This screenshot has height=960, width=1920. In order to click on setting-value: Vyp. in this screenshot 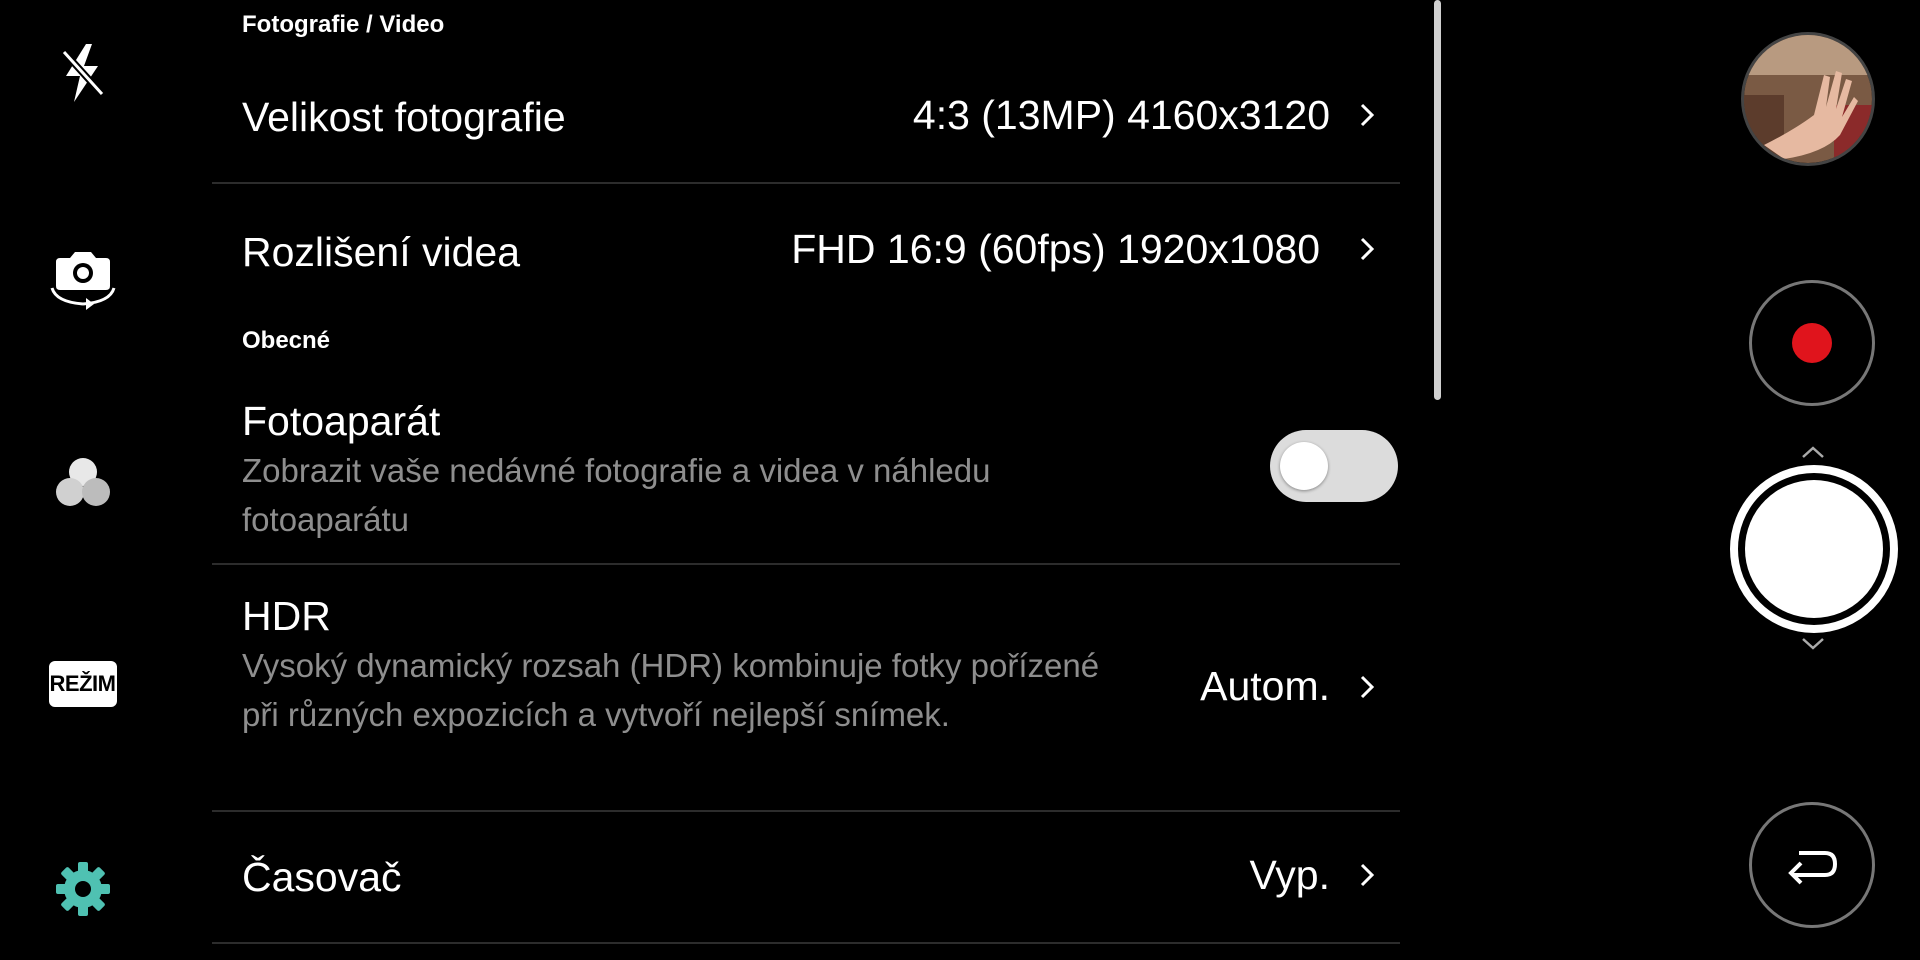, I will do `click(1289, 875)`.